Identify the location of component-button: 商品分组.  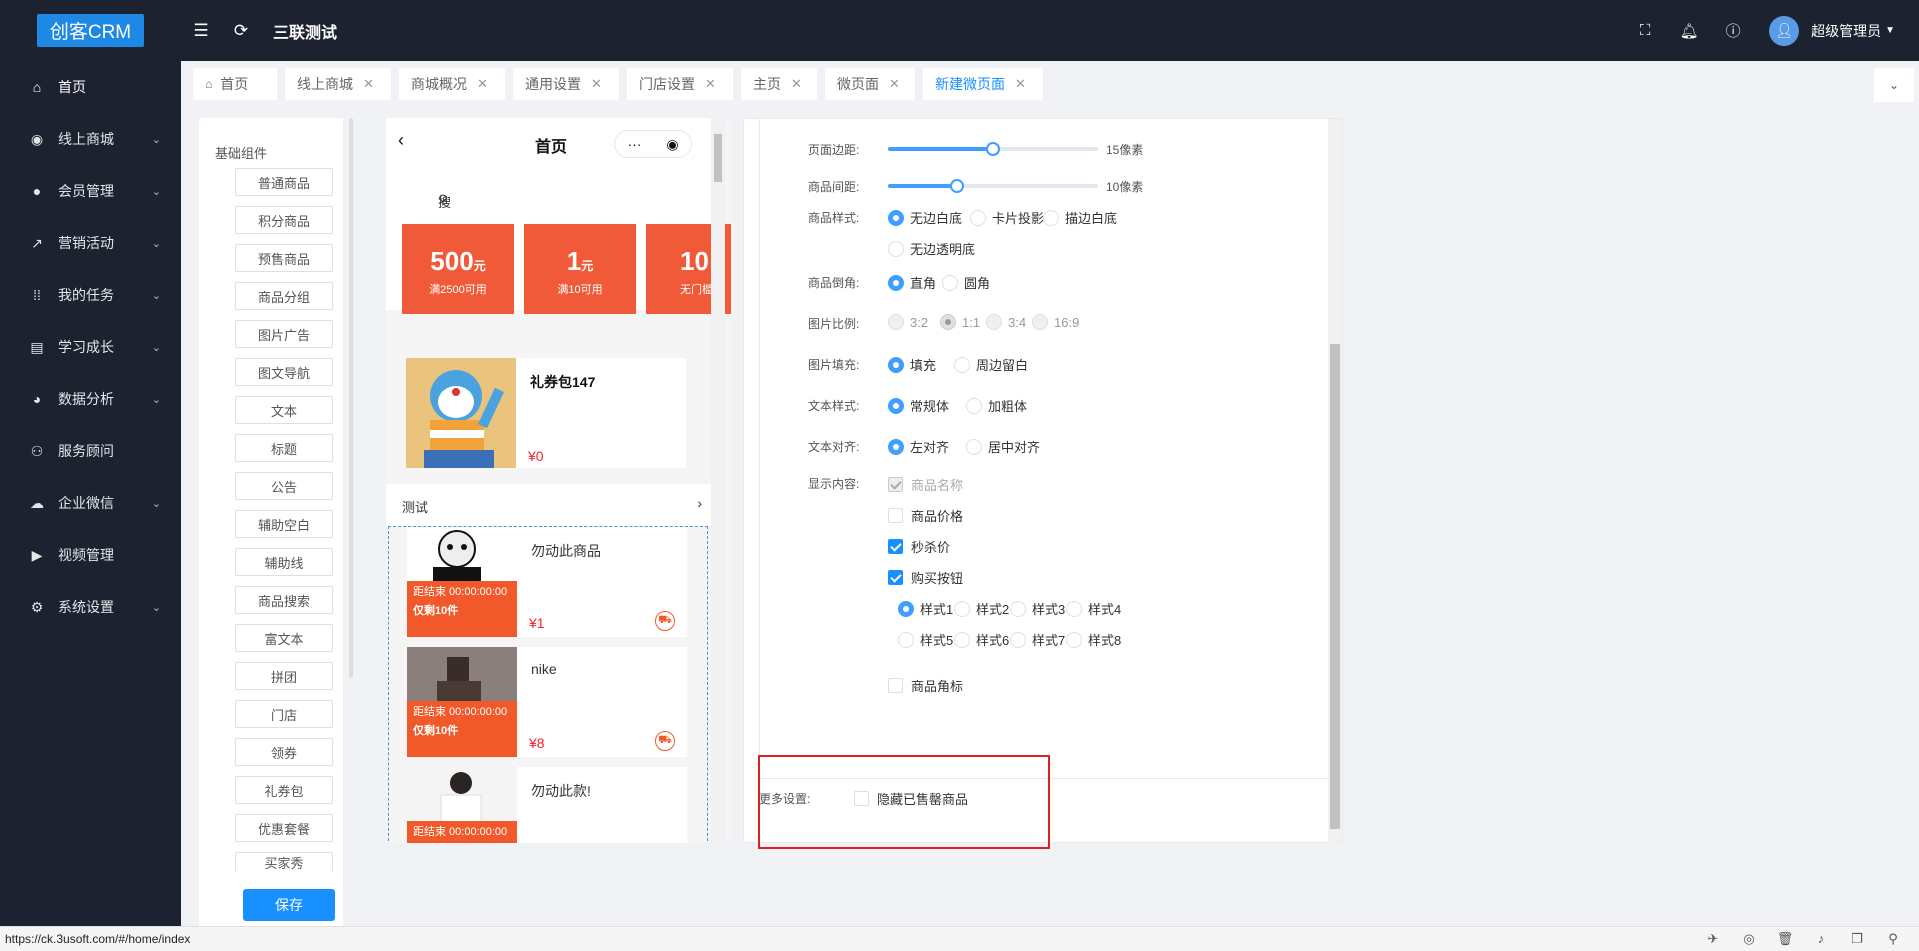
(284, 296).